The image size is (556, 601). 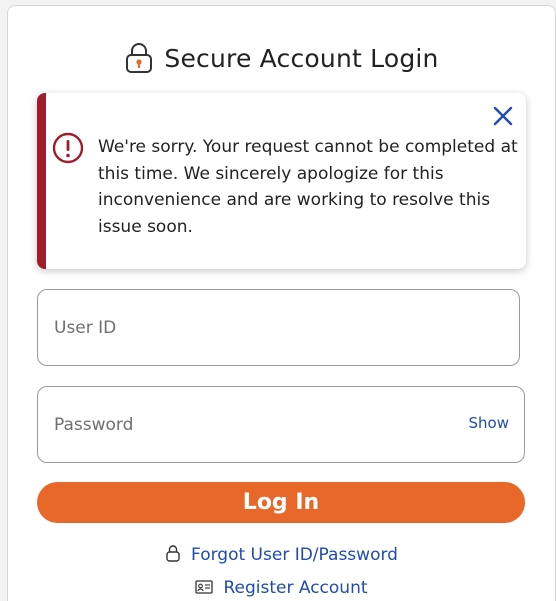 What do you see at coordinates (173, 555) in the screenshot?
I see `lock-icon` at bounding box center [173, 555].